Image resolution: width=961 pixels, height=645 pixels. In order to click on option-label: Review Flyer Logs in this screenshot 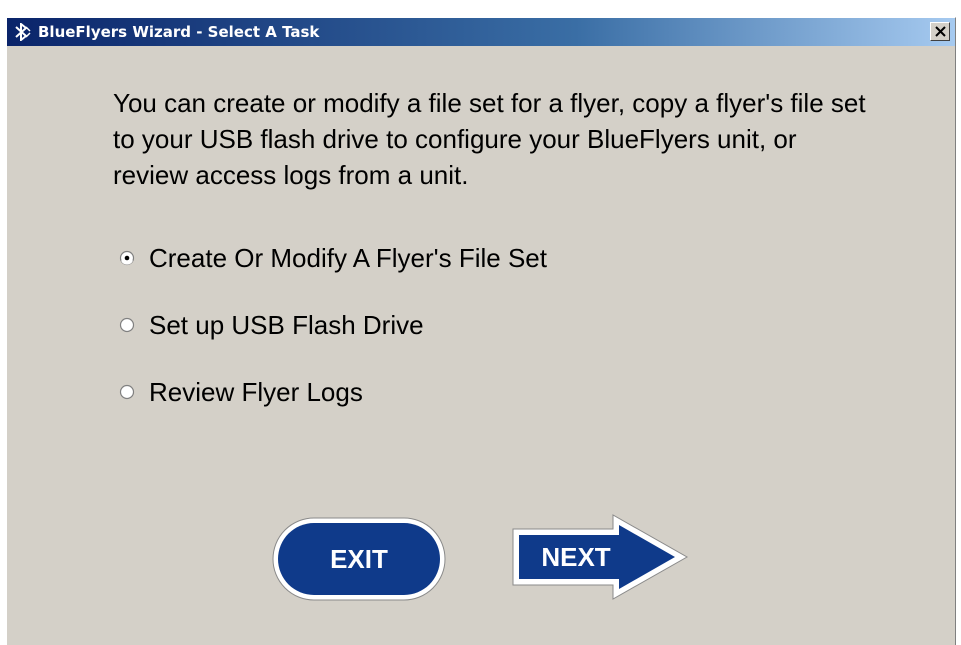, I will do `click(256, 392)`.